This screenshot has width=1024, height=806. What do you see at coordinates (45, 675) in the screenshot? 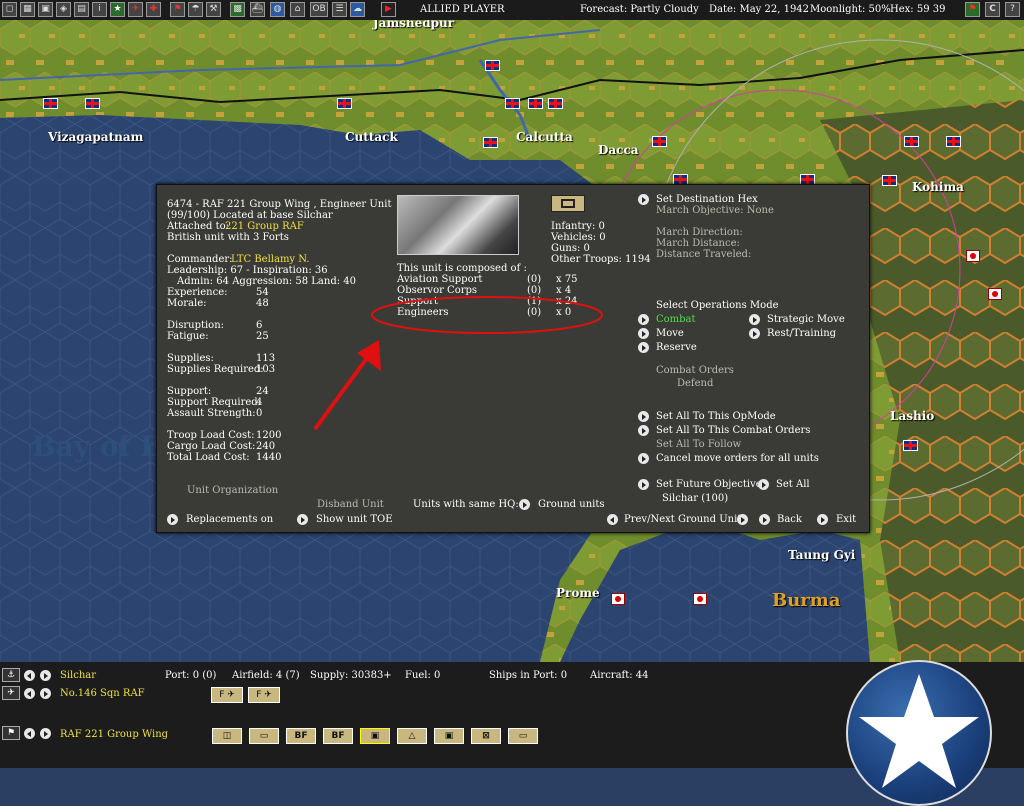
I see `next-base-button` at bounding box center [45, 675].